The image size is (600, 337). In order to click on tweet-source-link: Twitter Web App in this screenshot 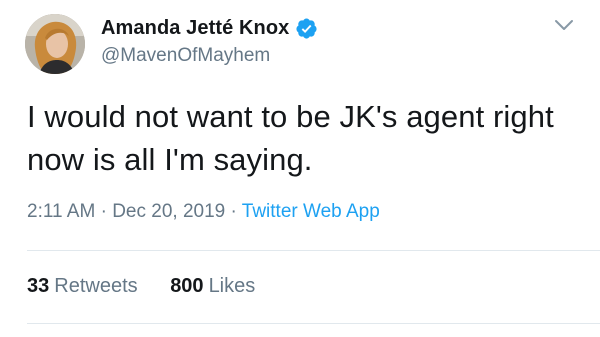, I will do `click(311, 211)`.